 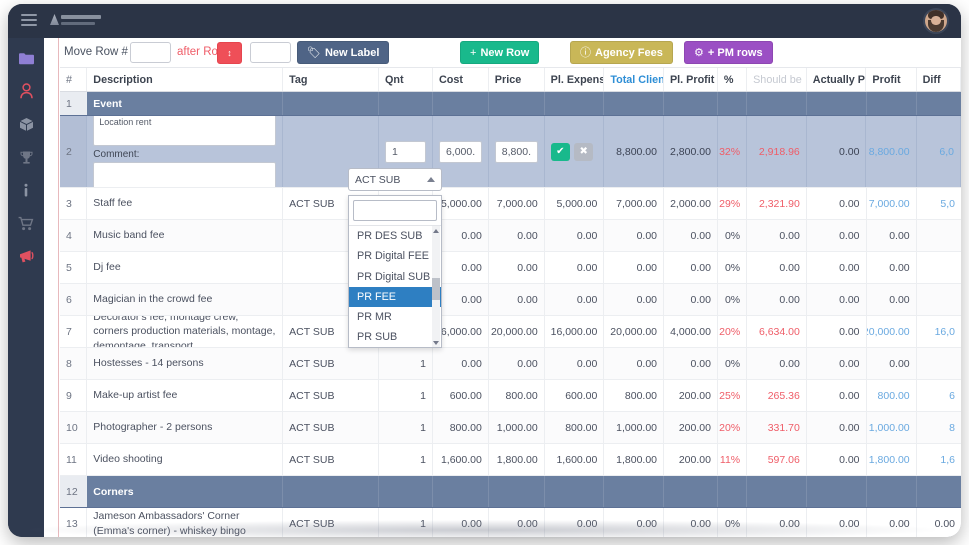 I want to click on column-header-qnt: Qnt, so click(x=406, y=79).